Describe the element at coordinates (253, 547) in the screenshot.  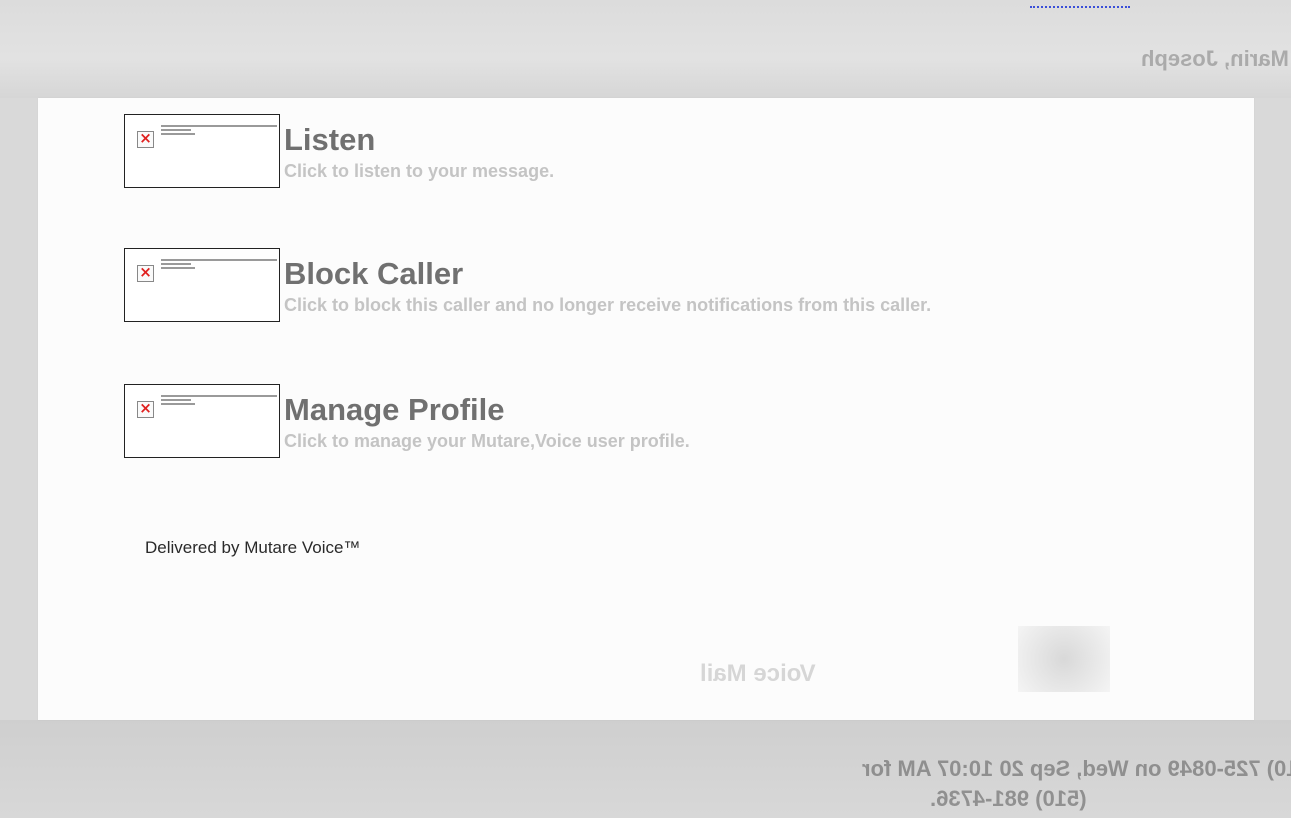
I see `delivered-by-footer: Delivered by Mutare Voice™` at that location.